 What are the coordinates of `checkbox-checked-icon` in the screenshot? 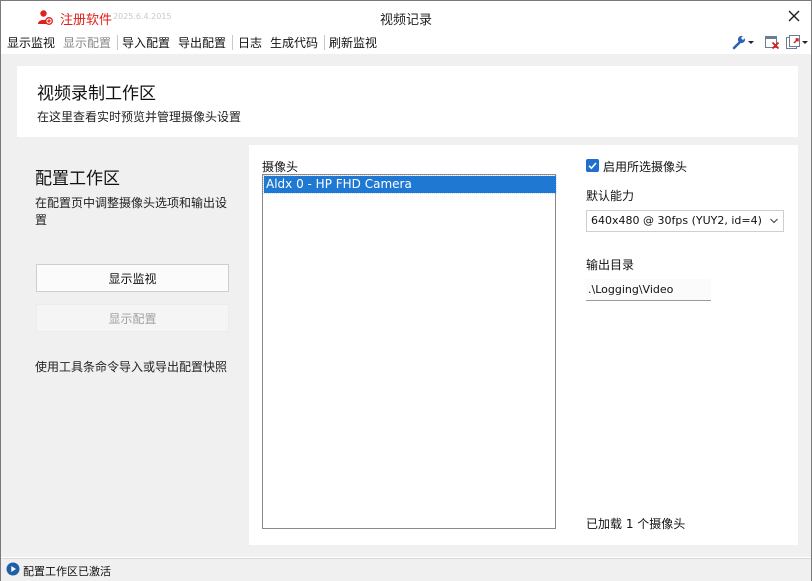 It's located at (592, 165).